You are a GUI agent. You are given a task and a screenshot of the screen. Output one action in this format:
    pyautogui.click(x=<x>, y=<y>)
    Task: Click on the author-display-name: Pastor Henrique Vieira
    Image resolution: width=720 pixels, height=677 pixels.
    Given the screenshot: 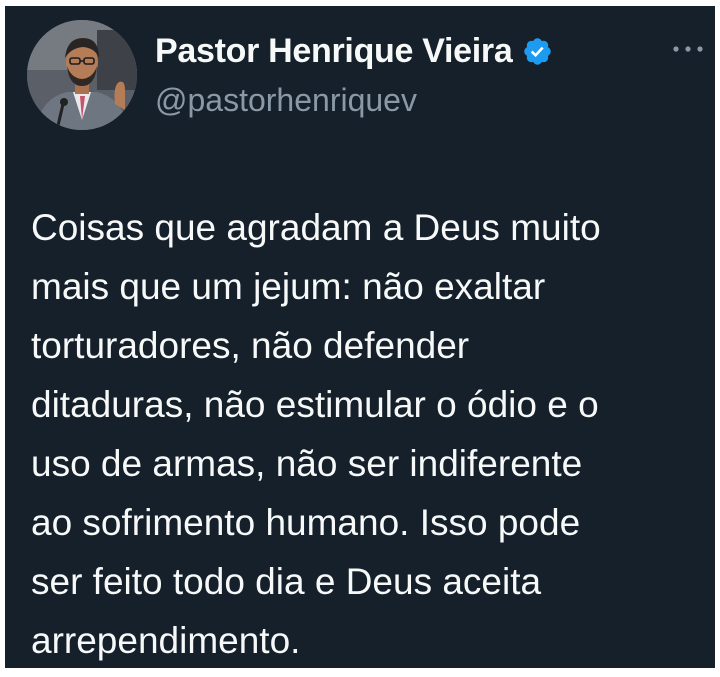 What is the action you would take?
    pyautogui.click(x=334, y=51)
    